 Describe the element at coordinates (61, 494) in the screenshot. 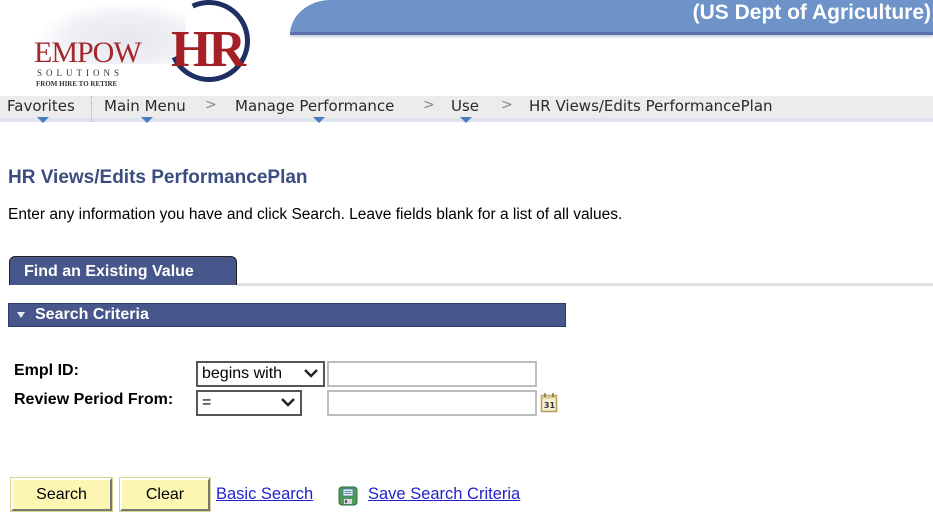

I see `search-button: Search` at that location.